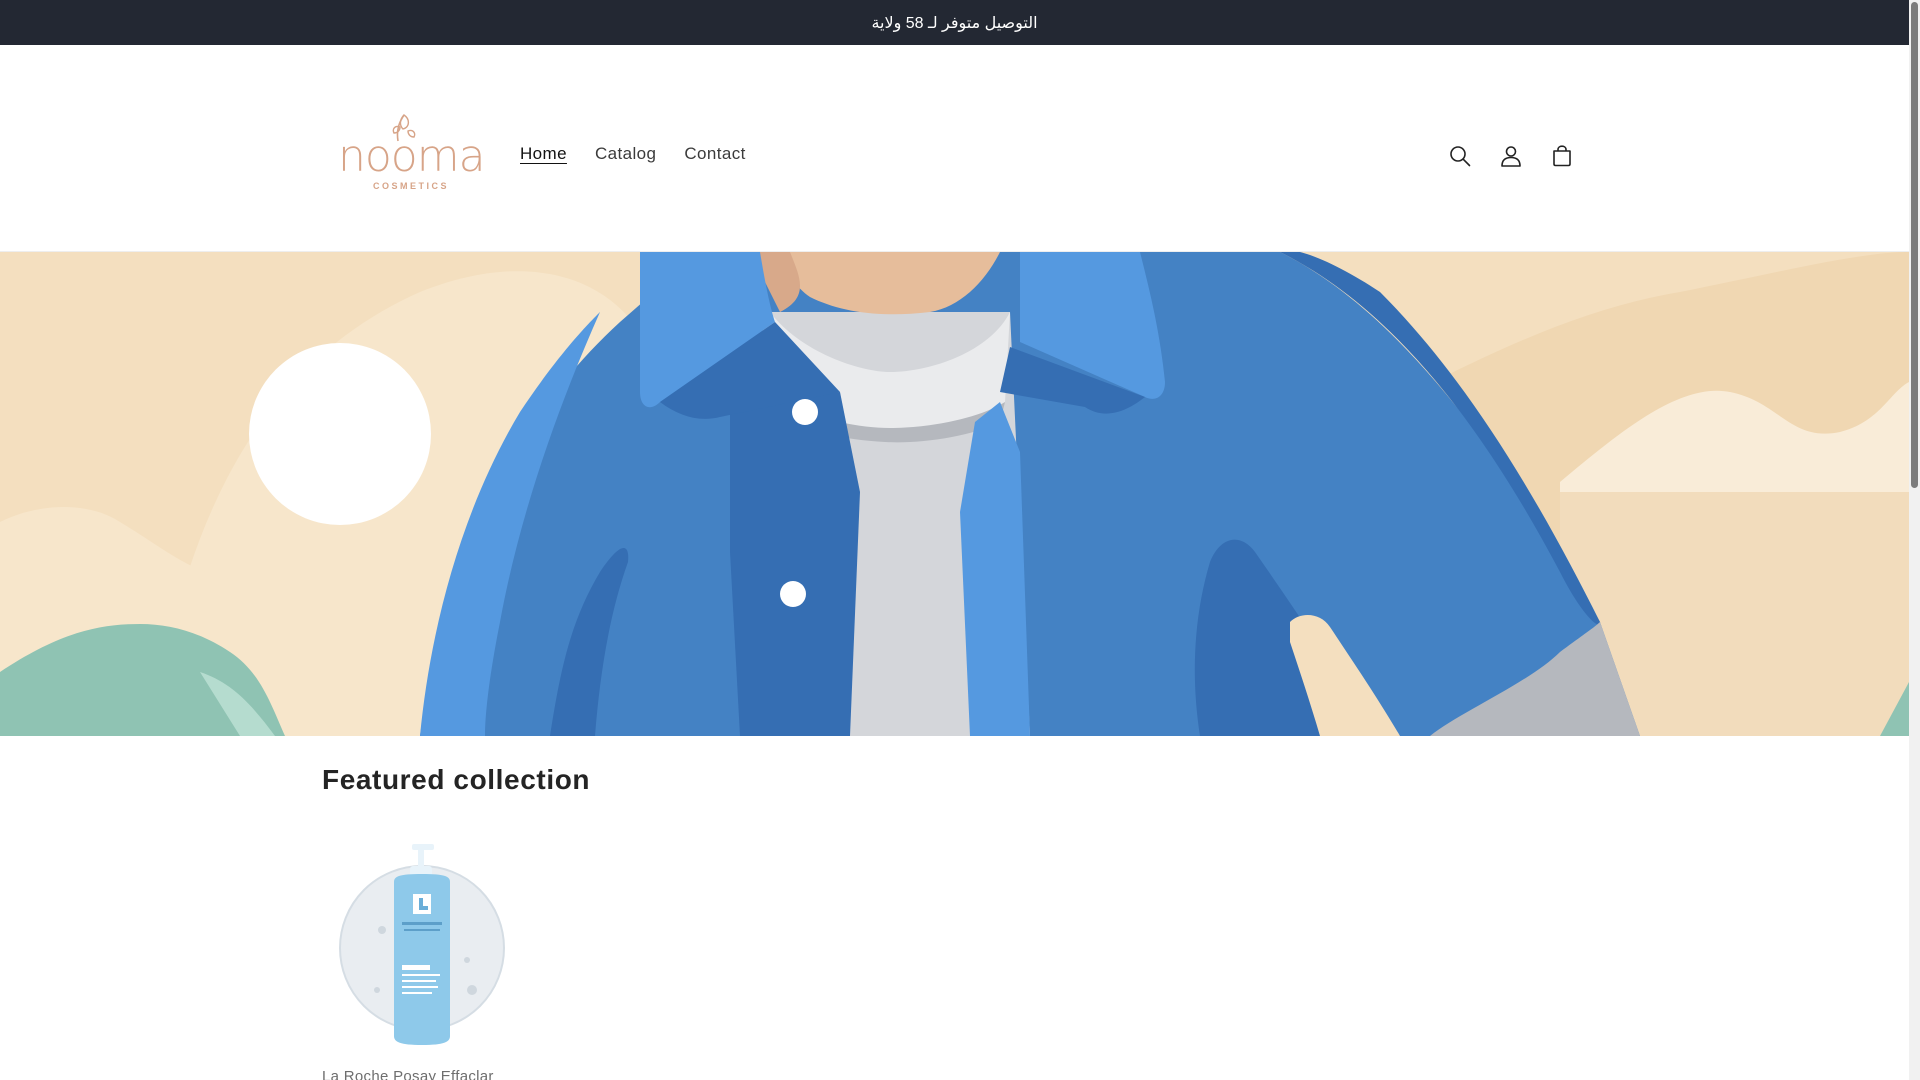 This screenshot has height=1080, width=1920. I want to click on nav-item-home: Home, so click(543, 154).